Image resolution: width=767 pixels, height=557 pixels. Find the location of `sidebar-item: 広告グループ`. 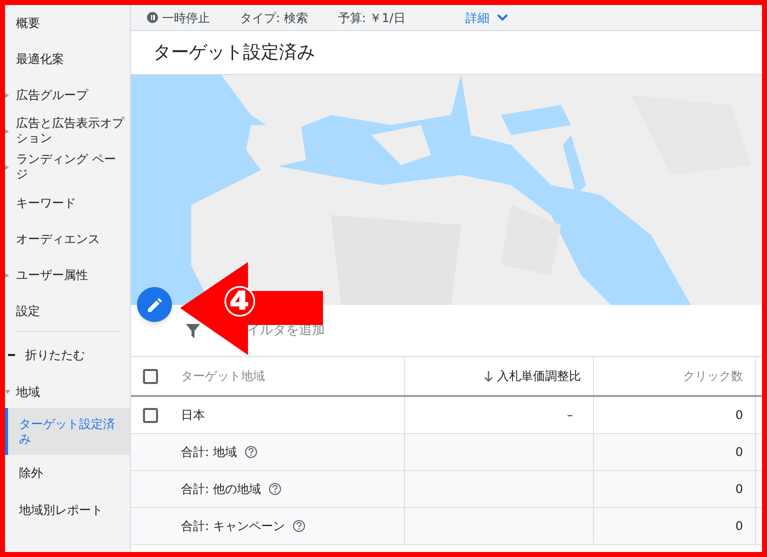

sidebar-item: 広告グループ is located at coordinates (67, 95).